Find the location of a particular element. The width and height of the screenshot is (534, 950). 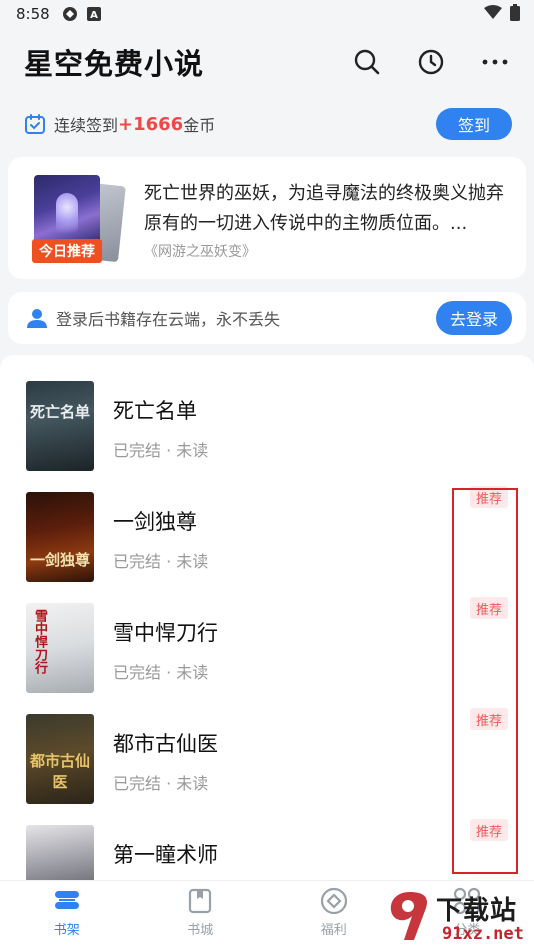

vpn-icon is located at coordinates (70, 14).